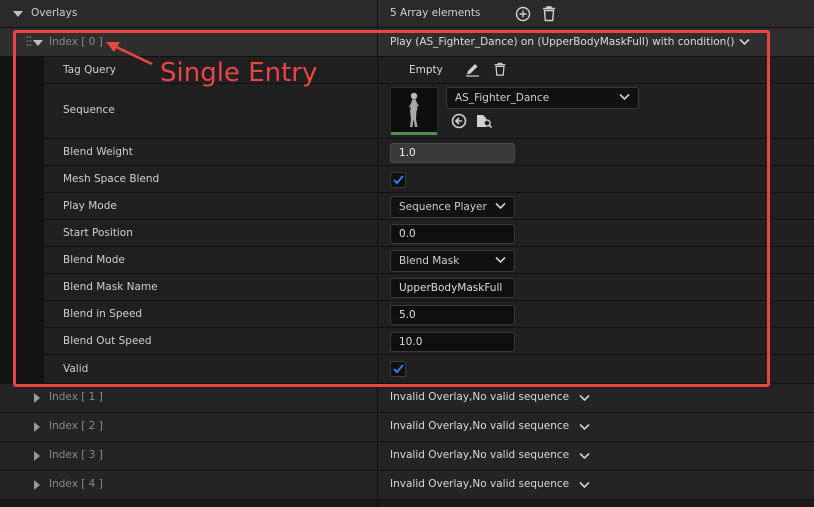 The image size is (814, 507). I want to click on column-splitter, so click(377, 253).